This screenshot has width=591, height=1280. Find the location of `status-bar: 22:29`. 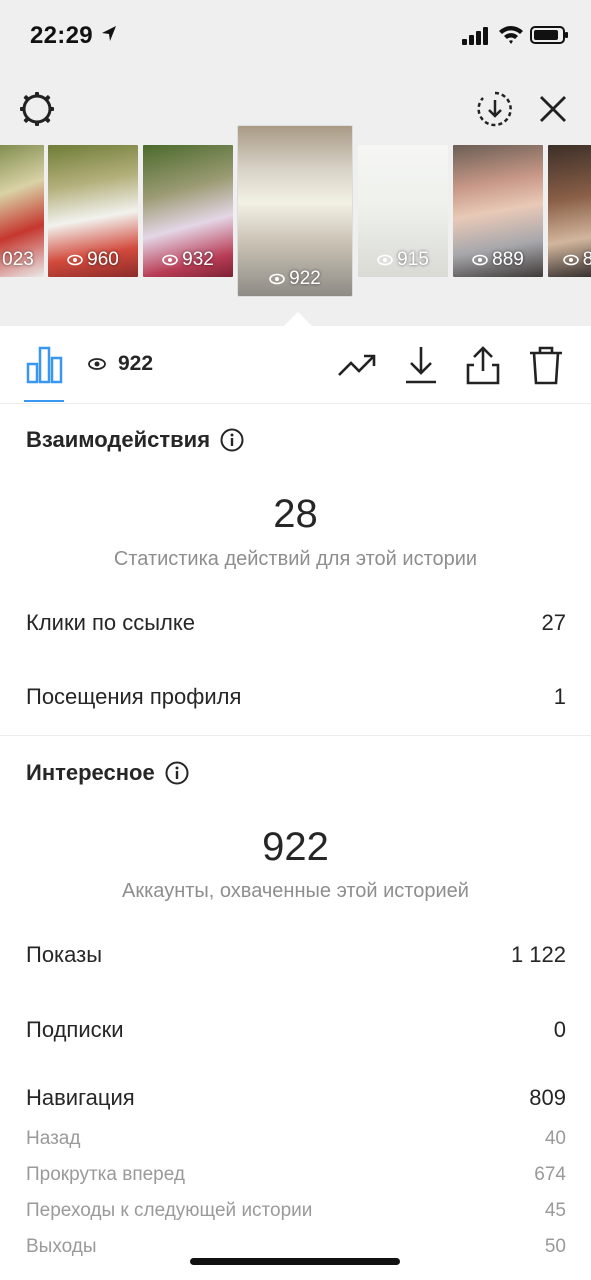

status-bar: 22:29 is located at coordinates (295, 35).